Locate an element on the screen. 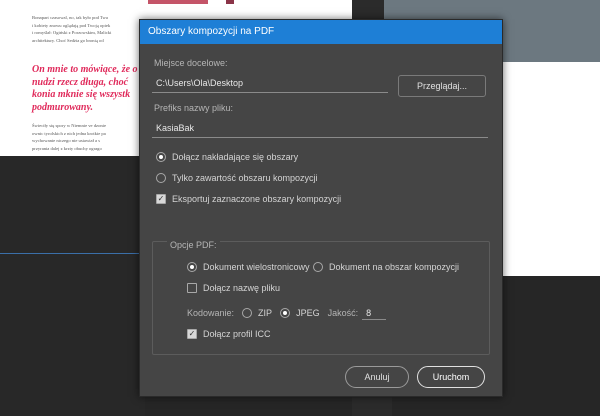 The height and width of the screenshot is (416, 600). doc-line: Bonapart czasowal, no, tak było pod Twa is located at coordinates (70, 17).